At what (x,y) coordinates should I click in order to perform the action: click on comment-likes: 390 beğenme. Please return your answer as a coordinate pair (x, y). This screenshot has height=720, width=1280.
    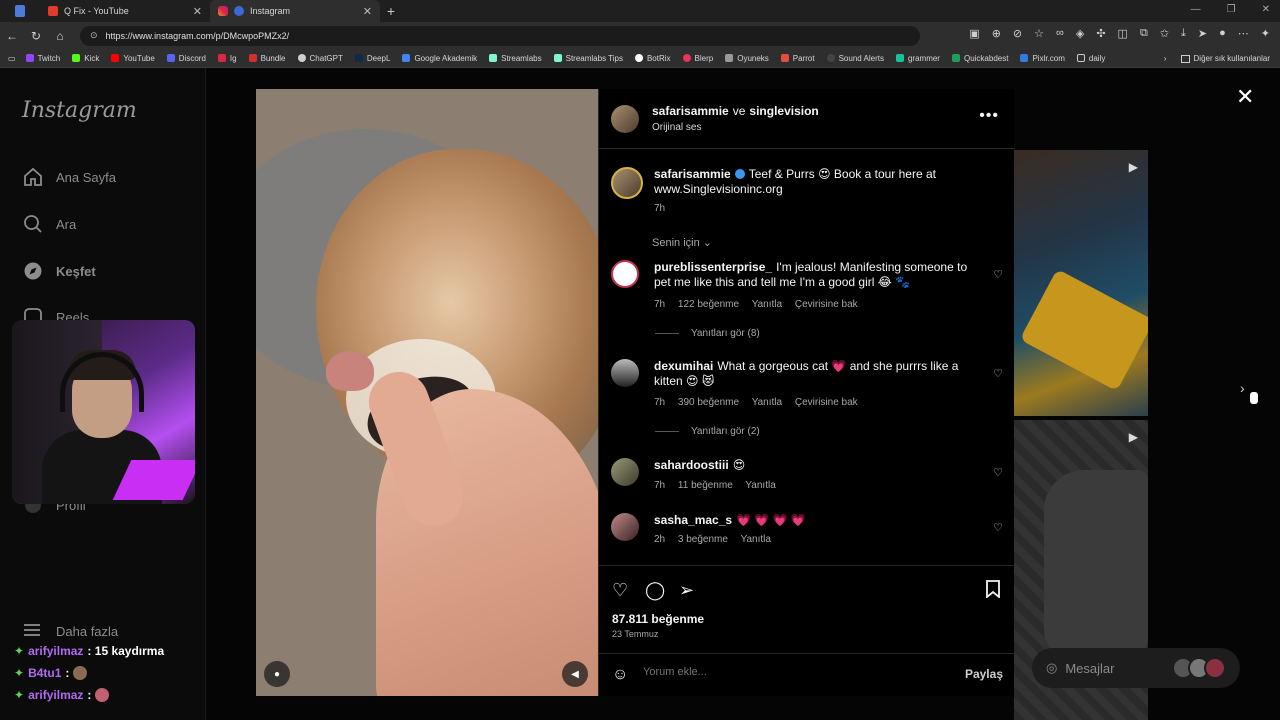
    Looking at the image, I should click on (708, 402).